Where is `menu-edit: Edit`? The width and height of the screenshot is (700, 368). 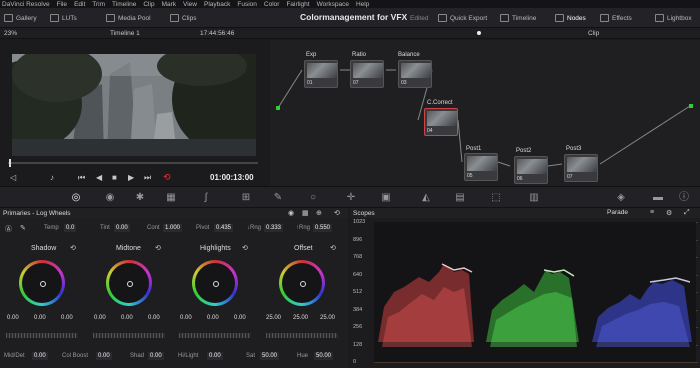
menu-edit: Edit is located at coordinates (79, 4).